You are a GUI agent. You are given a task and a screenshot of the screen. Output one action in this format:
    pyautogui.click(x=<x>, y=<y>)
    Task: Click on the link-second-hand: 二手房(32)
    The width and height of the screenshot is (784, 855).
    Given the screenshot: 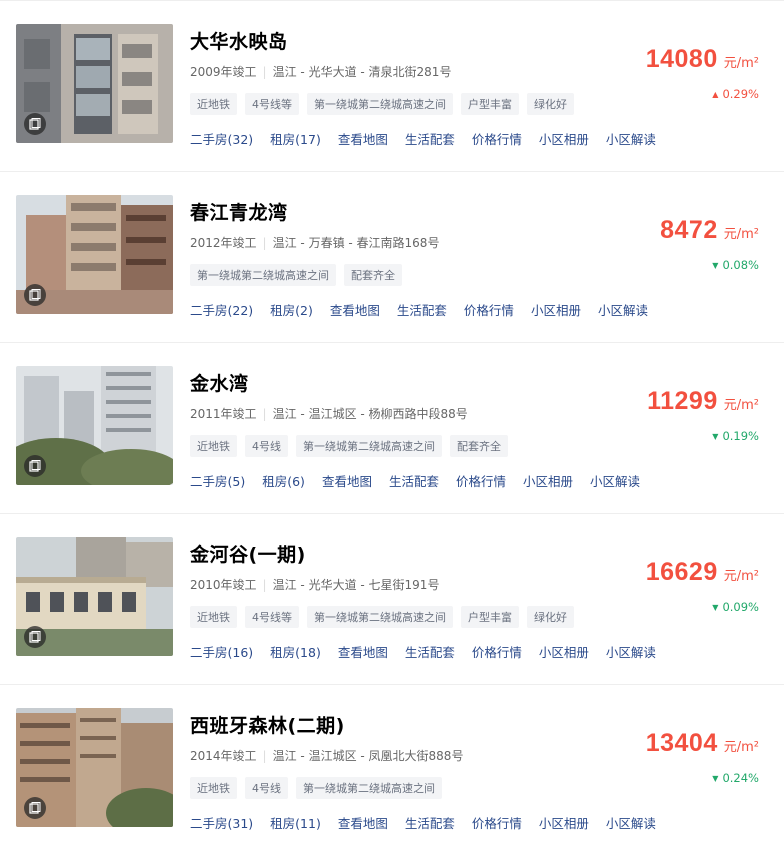 What is the action you would take?
    pyautogui.click(x=221, y=138)
    